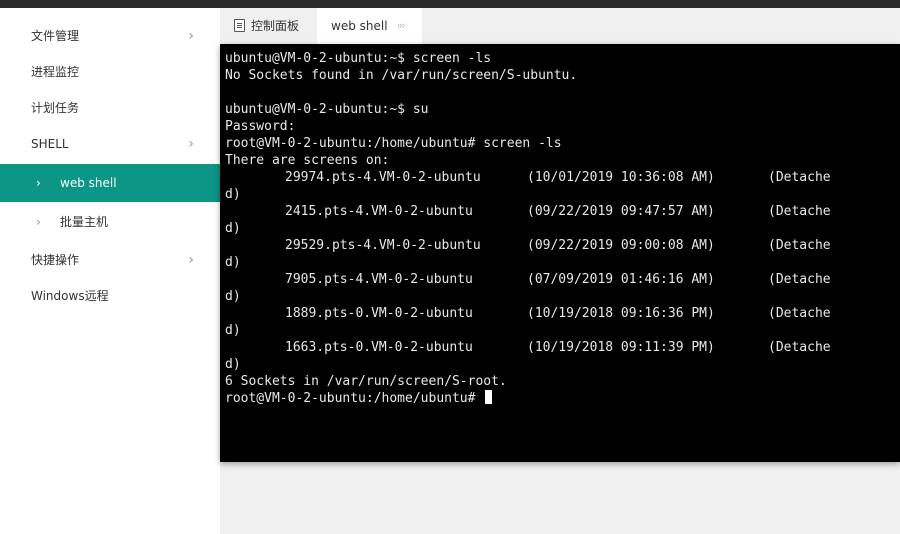  I want to click on terminal-cursor, so click(489, 397).